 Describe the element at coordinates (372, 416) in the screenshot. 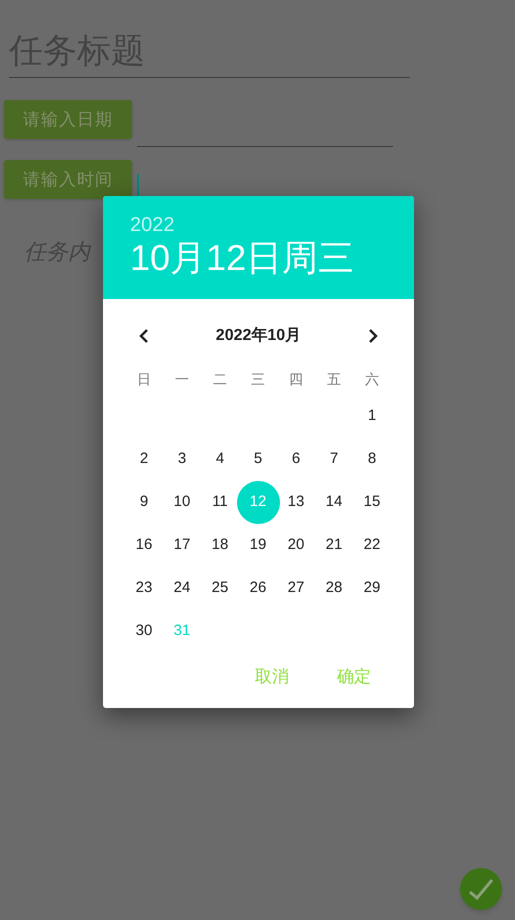

I see `day-cell: 1` at that location.